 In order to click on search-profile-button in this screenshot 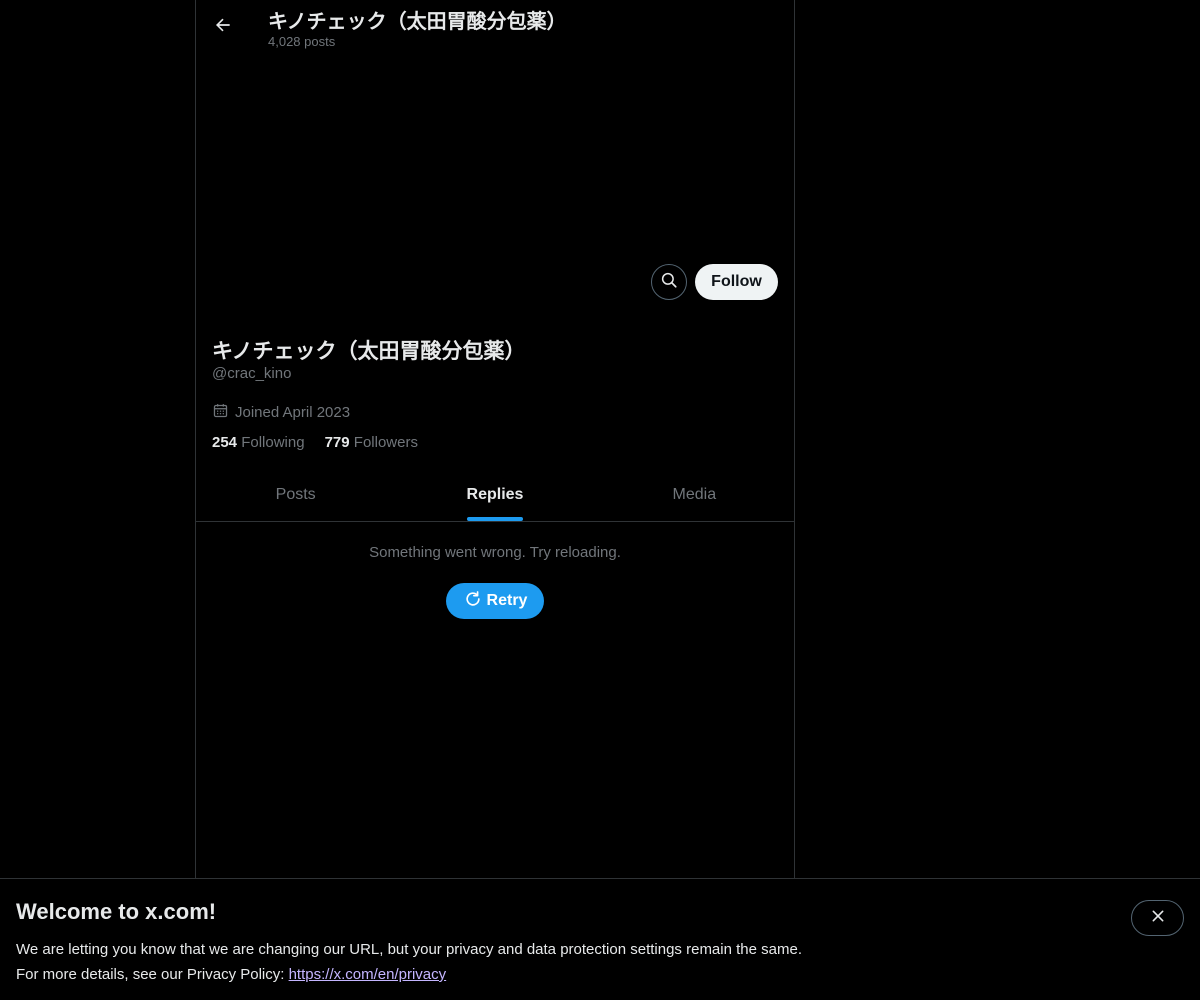, I will do `click(669, 282)`.